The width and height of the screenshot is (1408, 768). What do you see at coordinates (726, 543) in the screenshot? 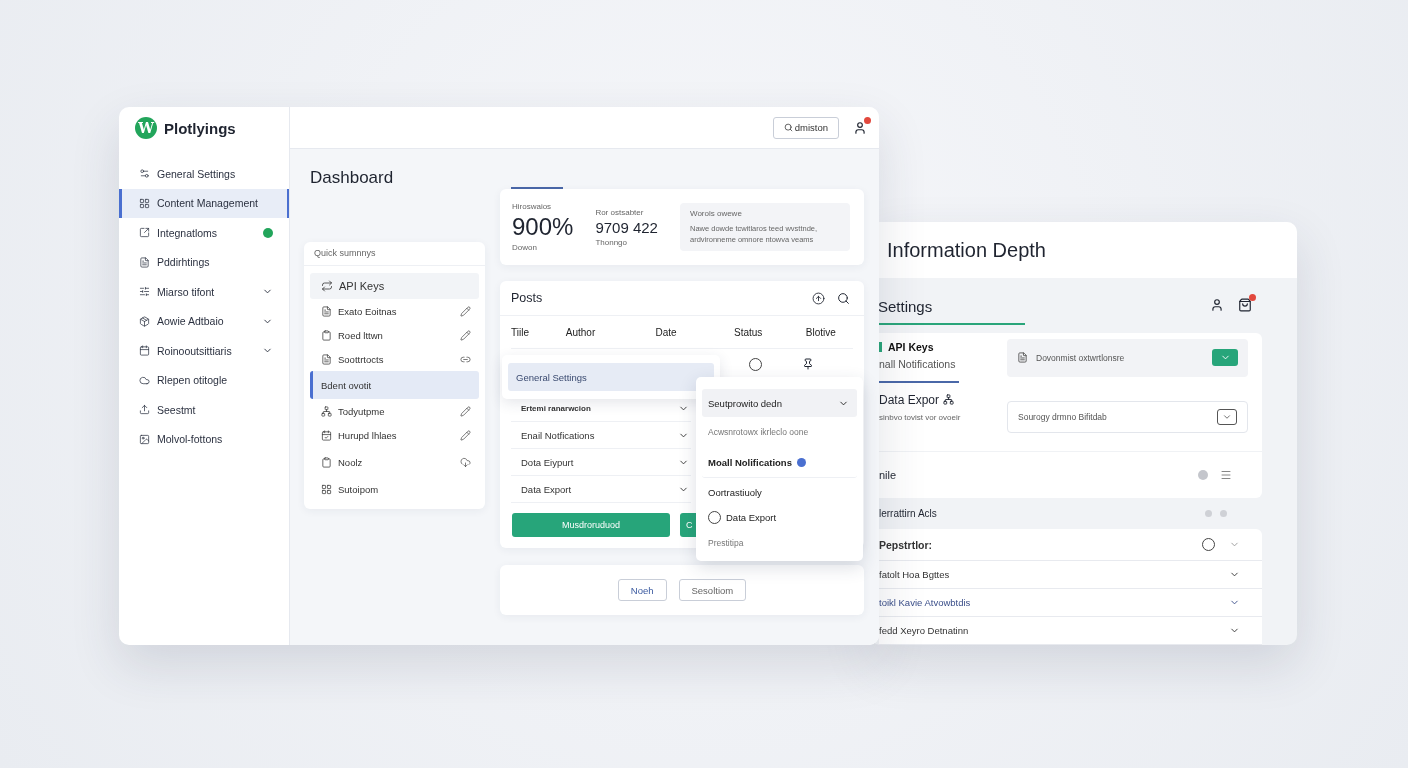
I see `hint-text: Prestitipa` at bounding box center [726, 543].